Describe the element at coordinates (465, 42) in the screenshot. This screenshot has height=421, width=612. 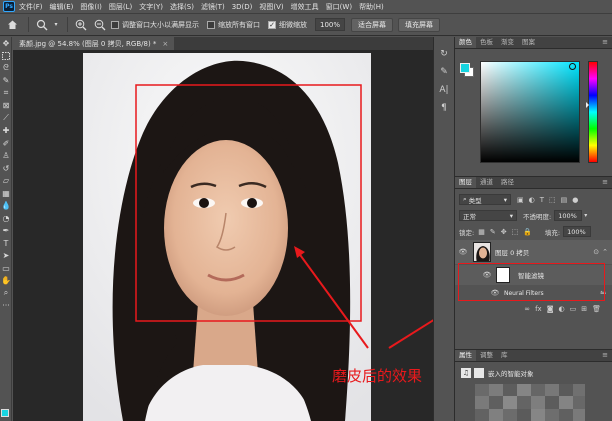
I see `tab-color: 颜色` at that location.